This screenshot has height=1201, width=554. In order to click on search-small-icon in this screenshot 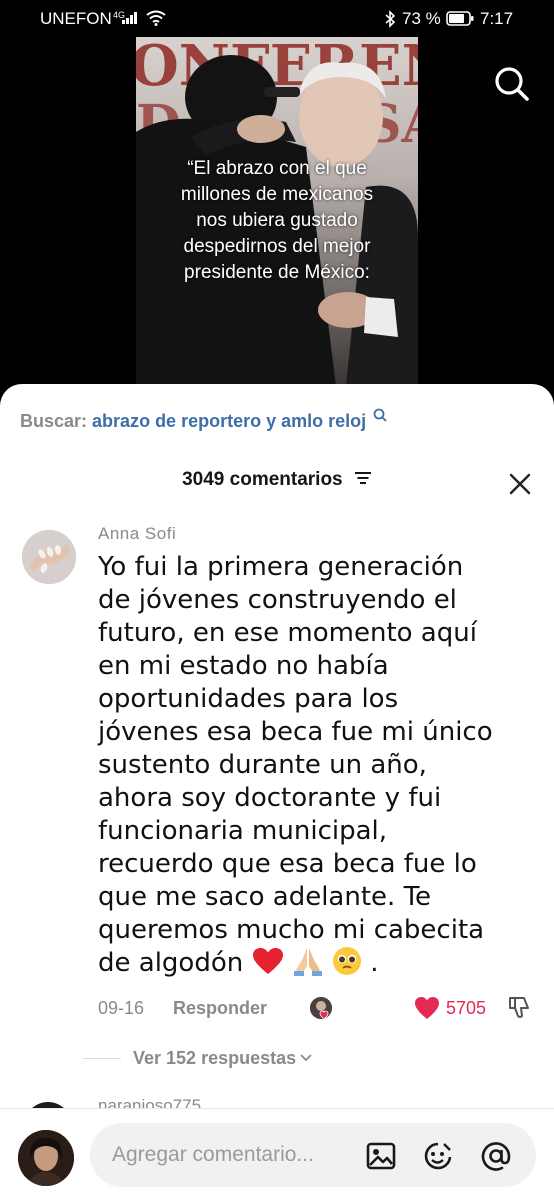, I will do `click(380, 415)`.